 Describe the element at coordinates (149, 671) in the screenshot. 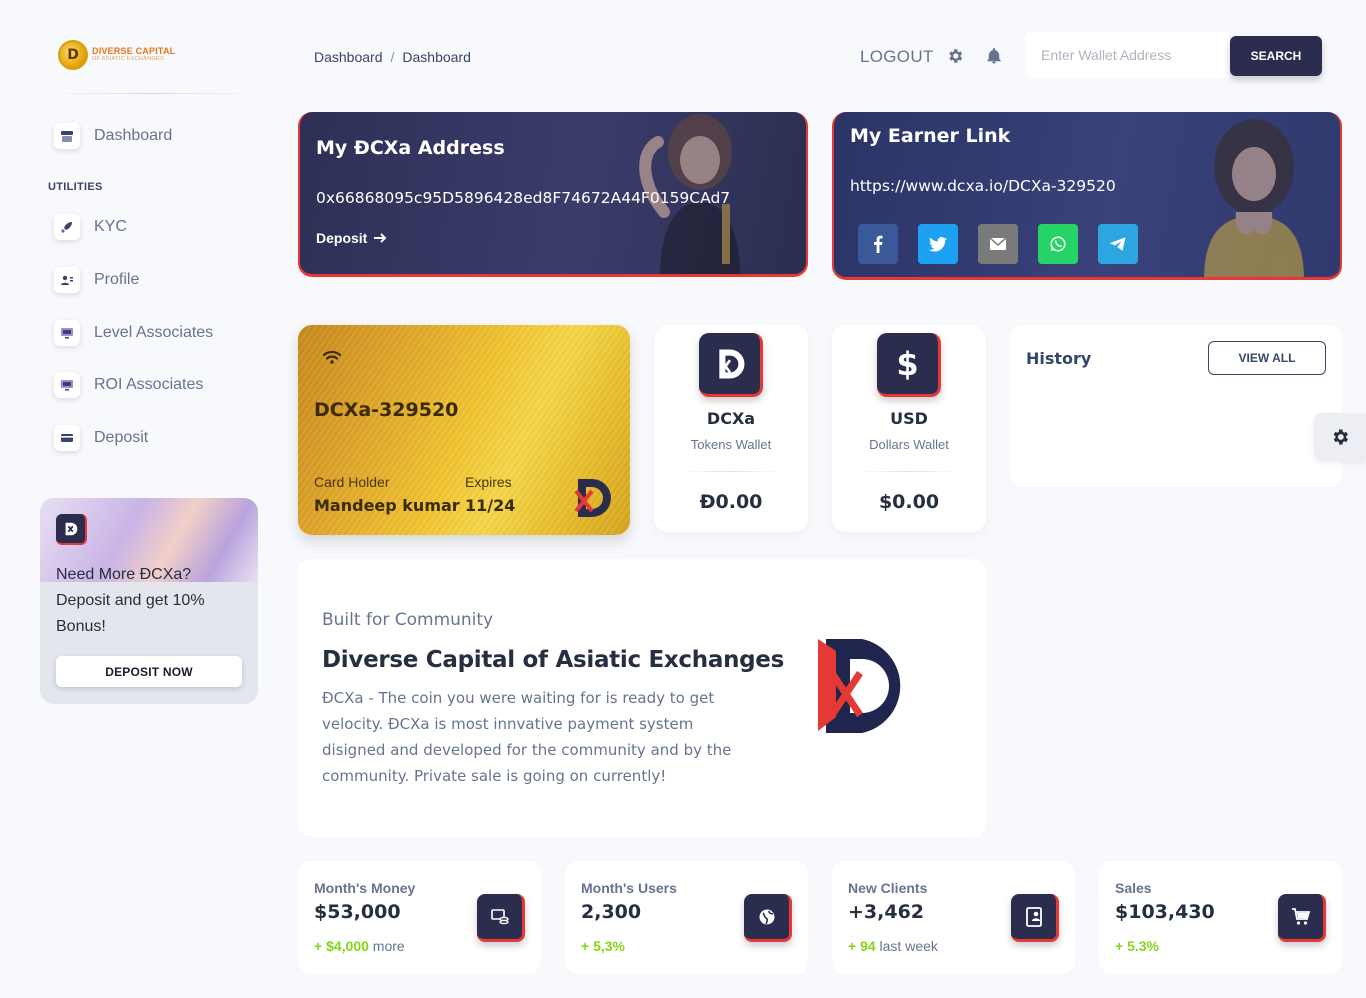

I see `deposit-now-button: DEPOSIT NOW` at that location.